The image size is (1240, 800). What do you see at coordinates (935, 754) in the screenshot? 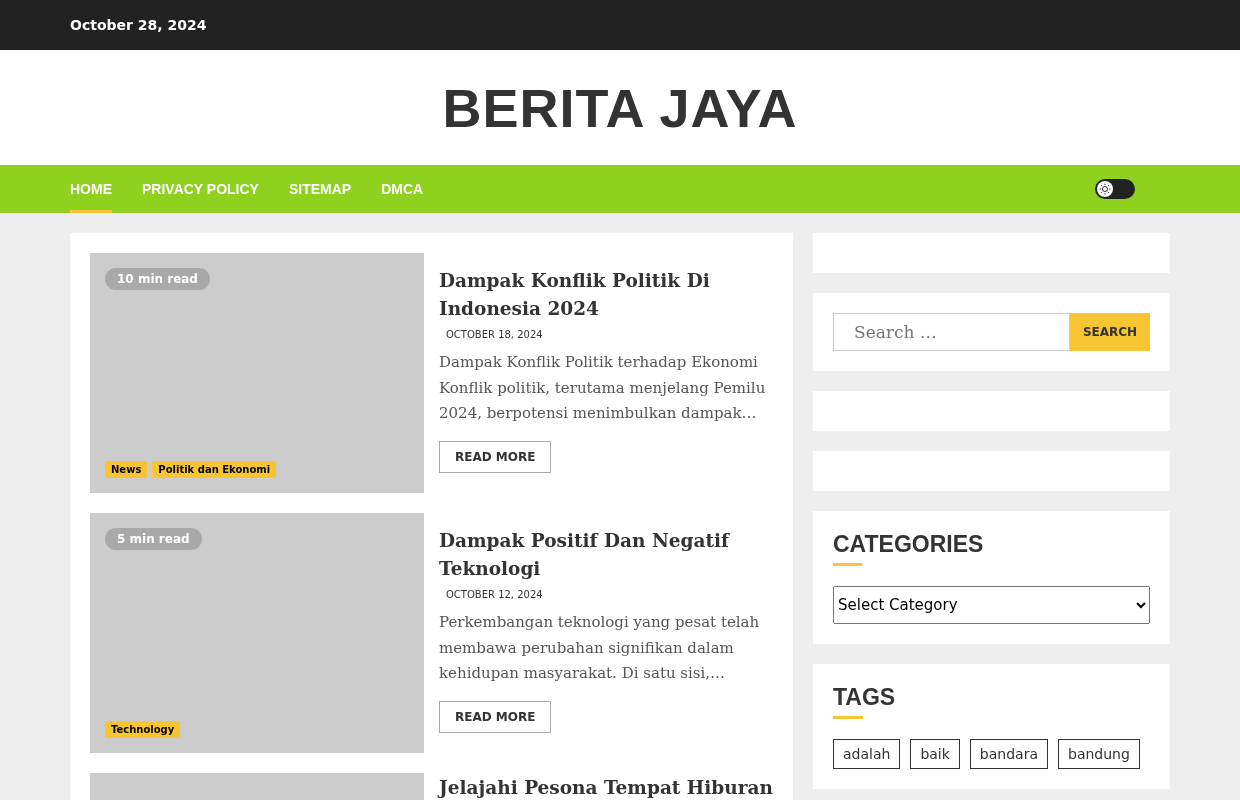
I see `tag-link: baik` at bounding box center [935, 754].